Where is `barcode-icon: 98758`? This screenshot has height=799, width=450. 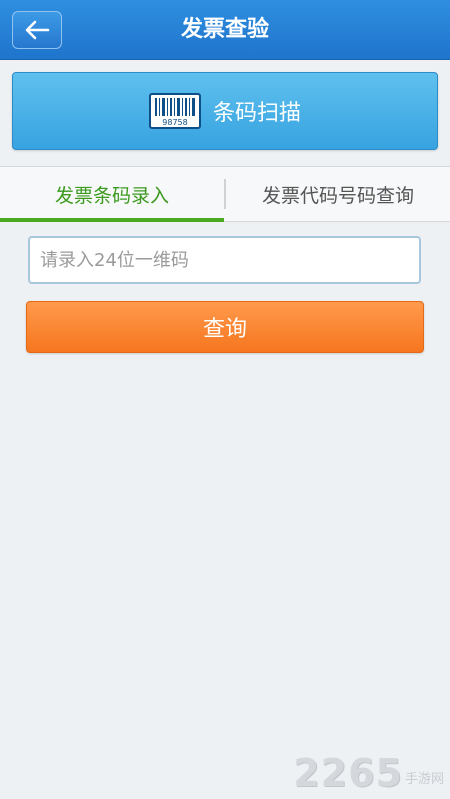
barcode-icon: 98758 is located at coordinates (174, 111).